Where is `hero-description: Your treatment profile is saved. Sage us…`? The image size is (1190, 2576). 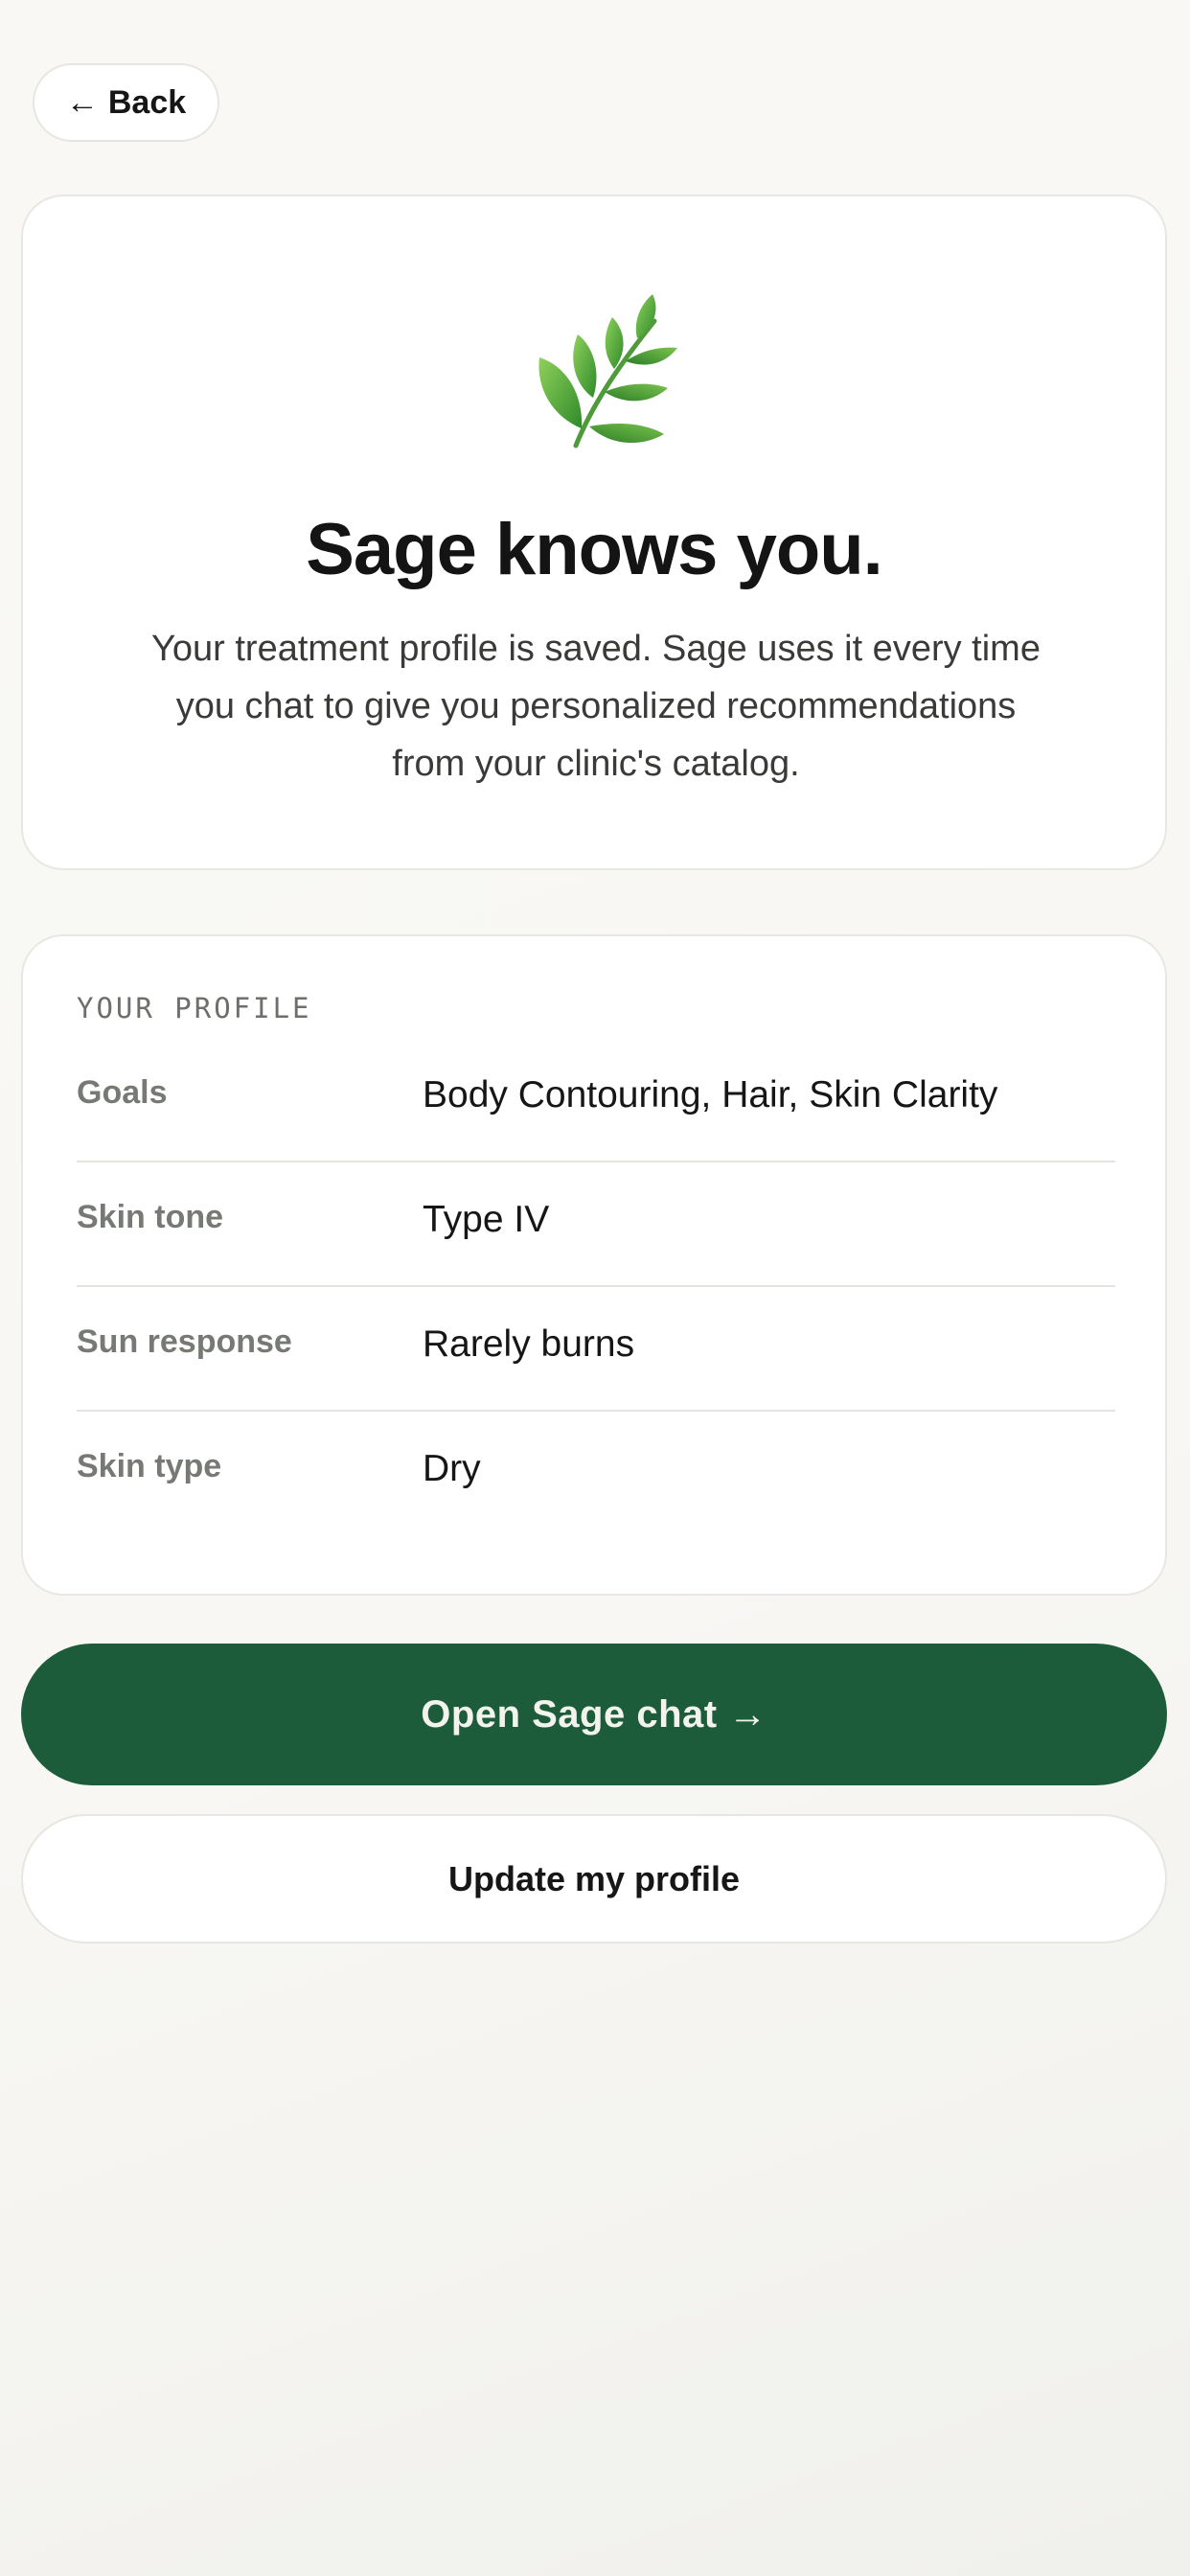
hero-description: Your treatment profile is saved. Sage us… is located at coordinates (596, 706).